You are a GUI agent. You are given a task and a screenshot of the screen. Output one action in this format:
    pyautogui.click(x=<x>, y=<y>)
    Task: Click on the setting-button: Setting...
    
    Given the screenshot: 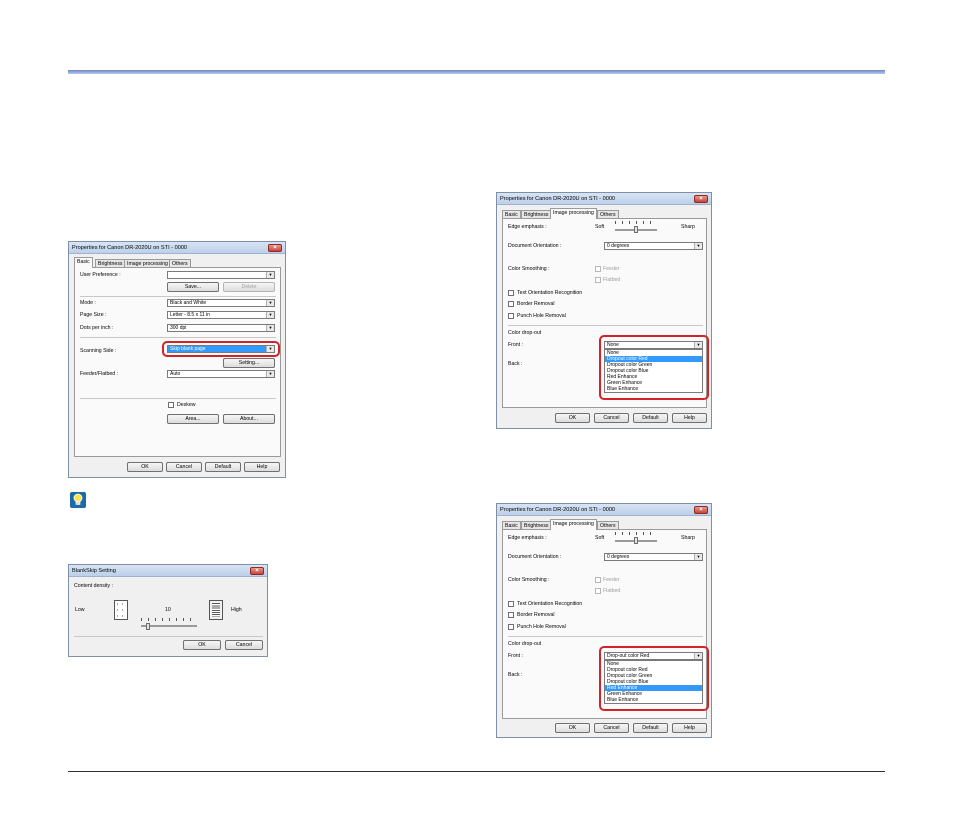 What is the action you would take?
    pyautogui.click(x=249, y=363)
    